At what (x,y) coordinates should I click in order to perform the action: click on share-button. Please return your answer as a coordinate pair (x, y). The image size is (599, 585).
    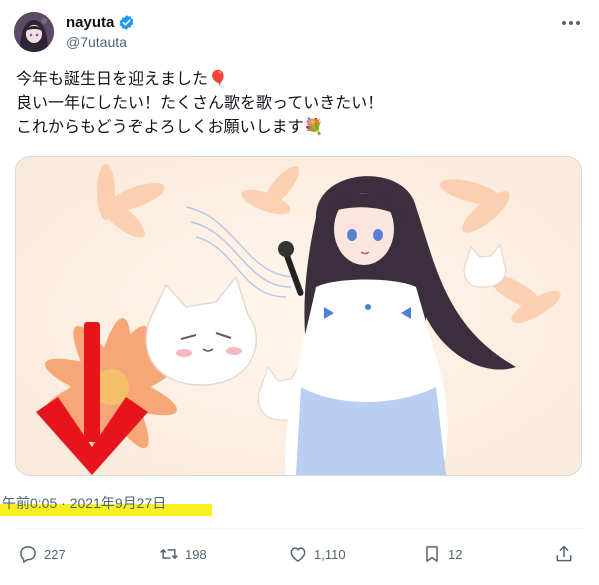
    Looking at the image, I should click on (564, 554).